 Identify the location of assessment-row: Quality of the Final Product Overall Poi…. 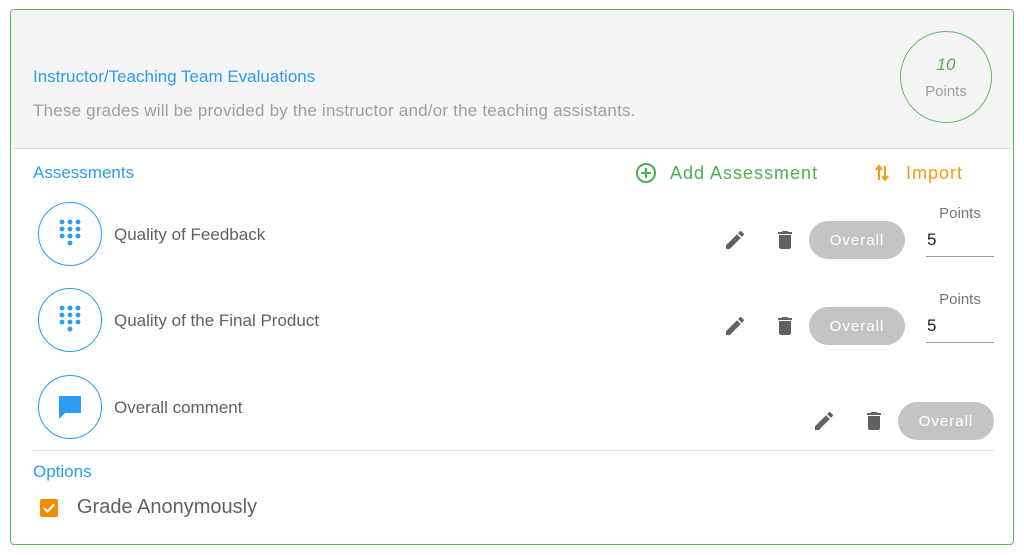
(512, 323).